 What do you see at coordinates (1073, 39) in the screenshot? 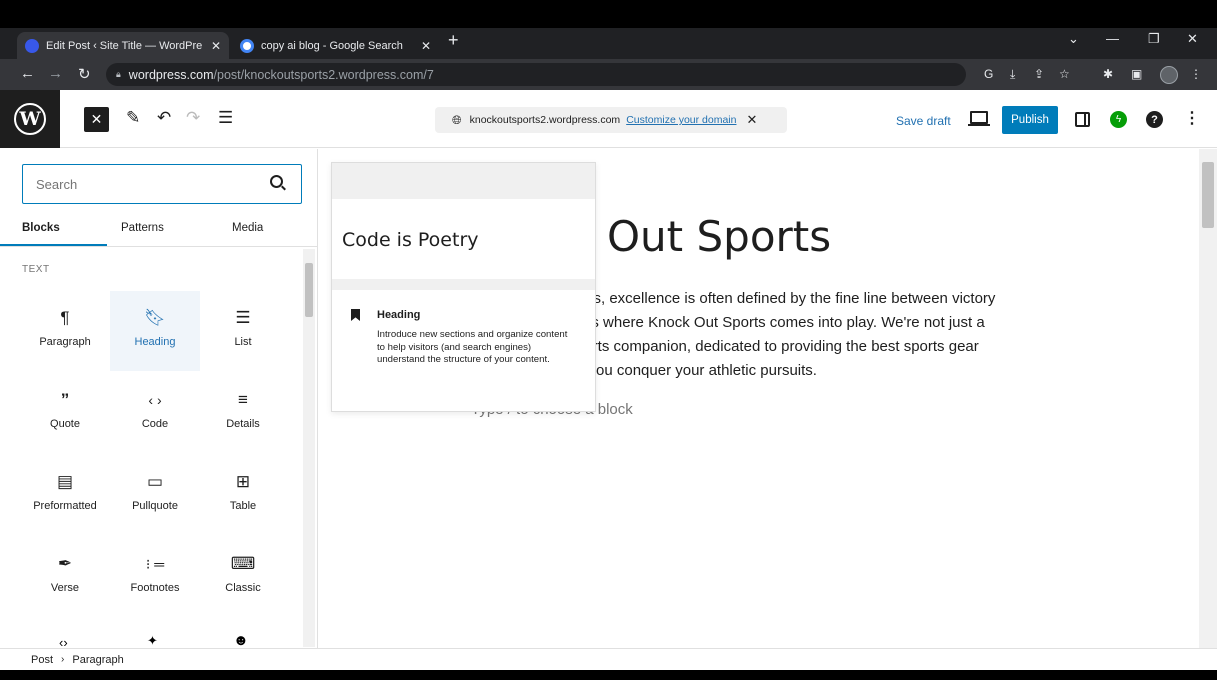
I see `tab-search-chevron-icon: ⌄` at bounding box center [1073, 39].